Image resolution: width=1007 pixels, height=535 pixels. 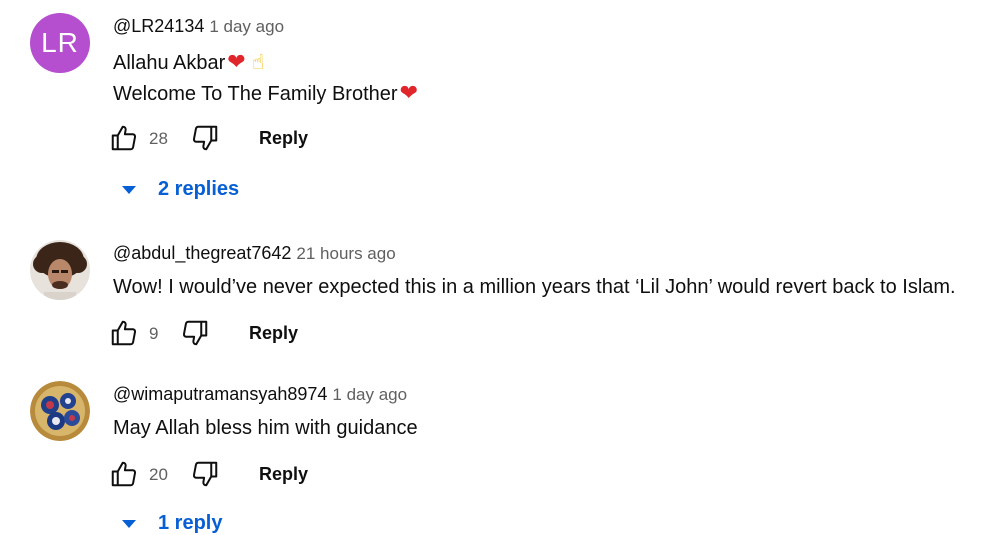 What do you see at coordinates (190, 523) in the screenshot?
I see `replies-count-label: 1 reply` at bounding box center [190, 523].